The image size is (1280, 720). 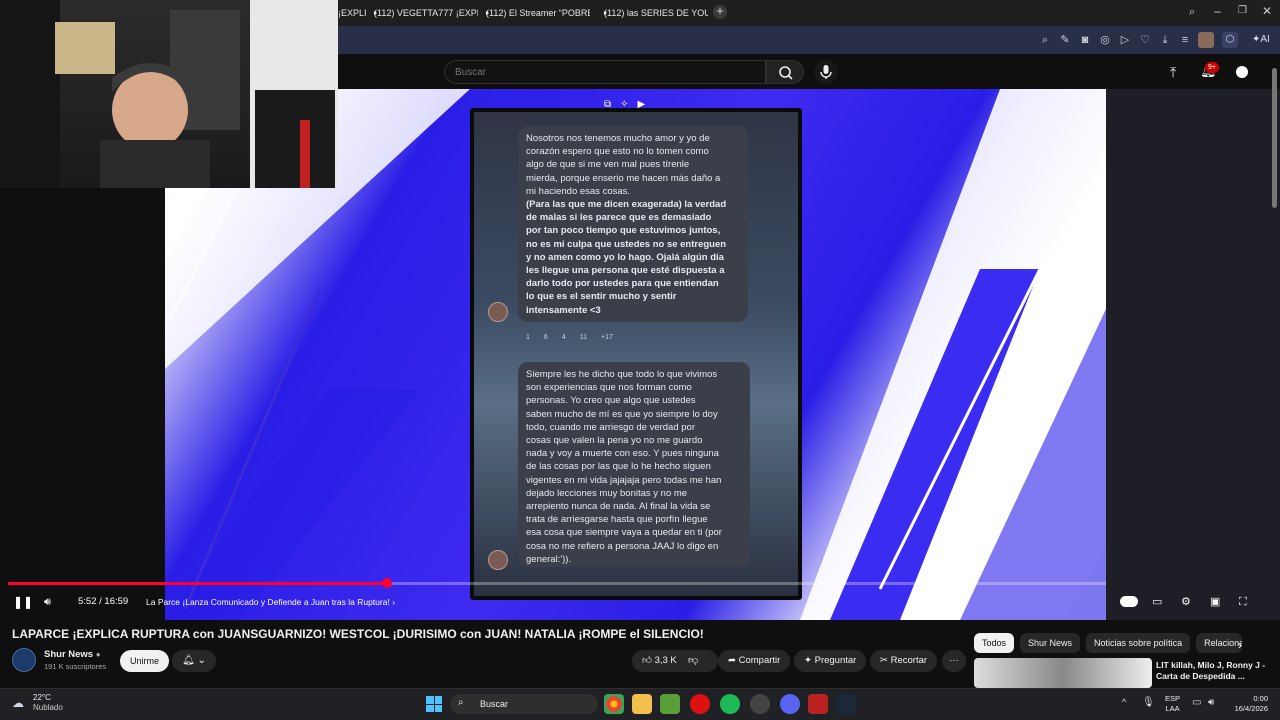 What do you see at coordinates (605, 72) in the screenshot?
I see `search-input` at bounding box center [605, 72].